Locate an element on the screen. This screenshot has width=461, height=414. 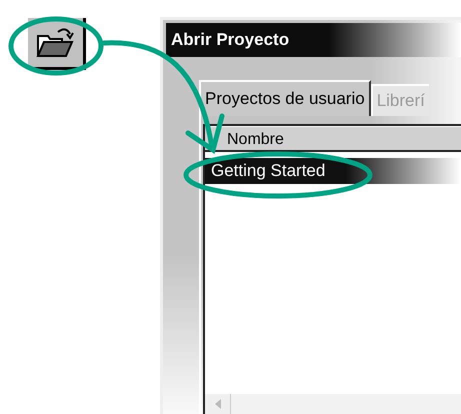
list-item: Getting Started is located at coordinates (333, 171).